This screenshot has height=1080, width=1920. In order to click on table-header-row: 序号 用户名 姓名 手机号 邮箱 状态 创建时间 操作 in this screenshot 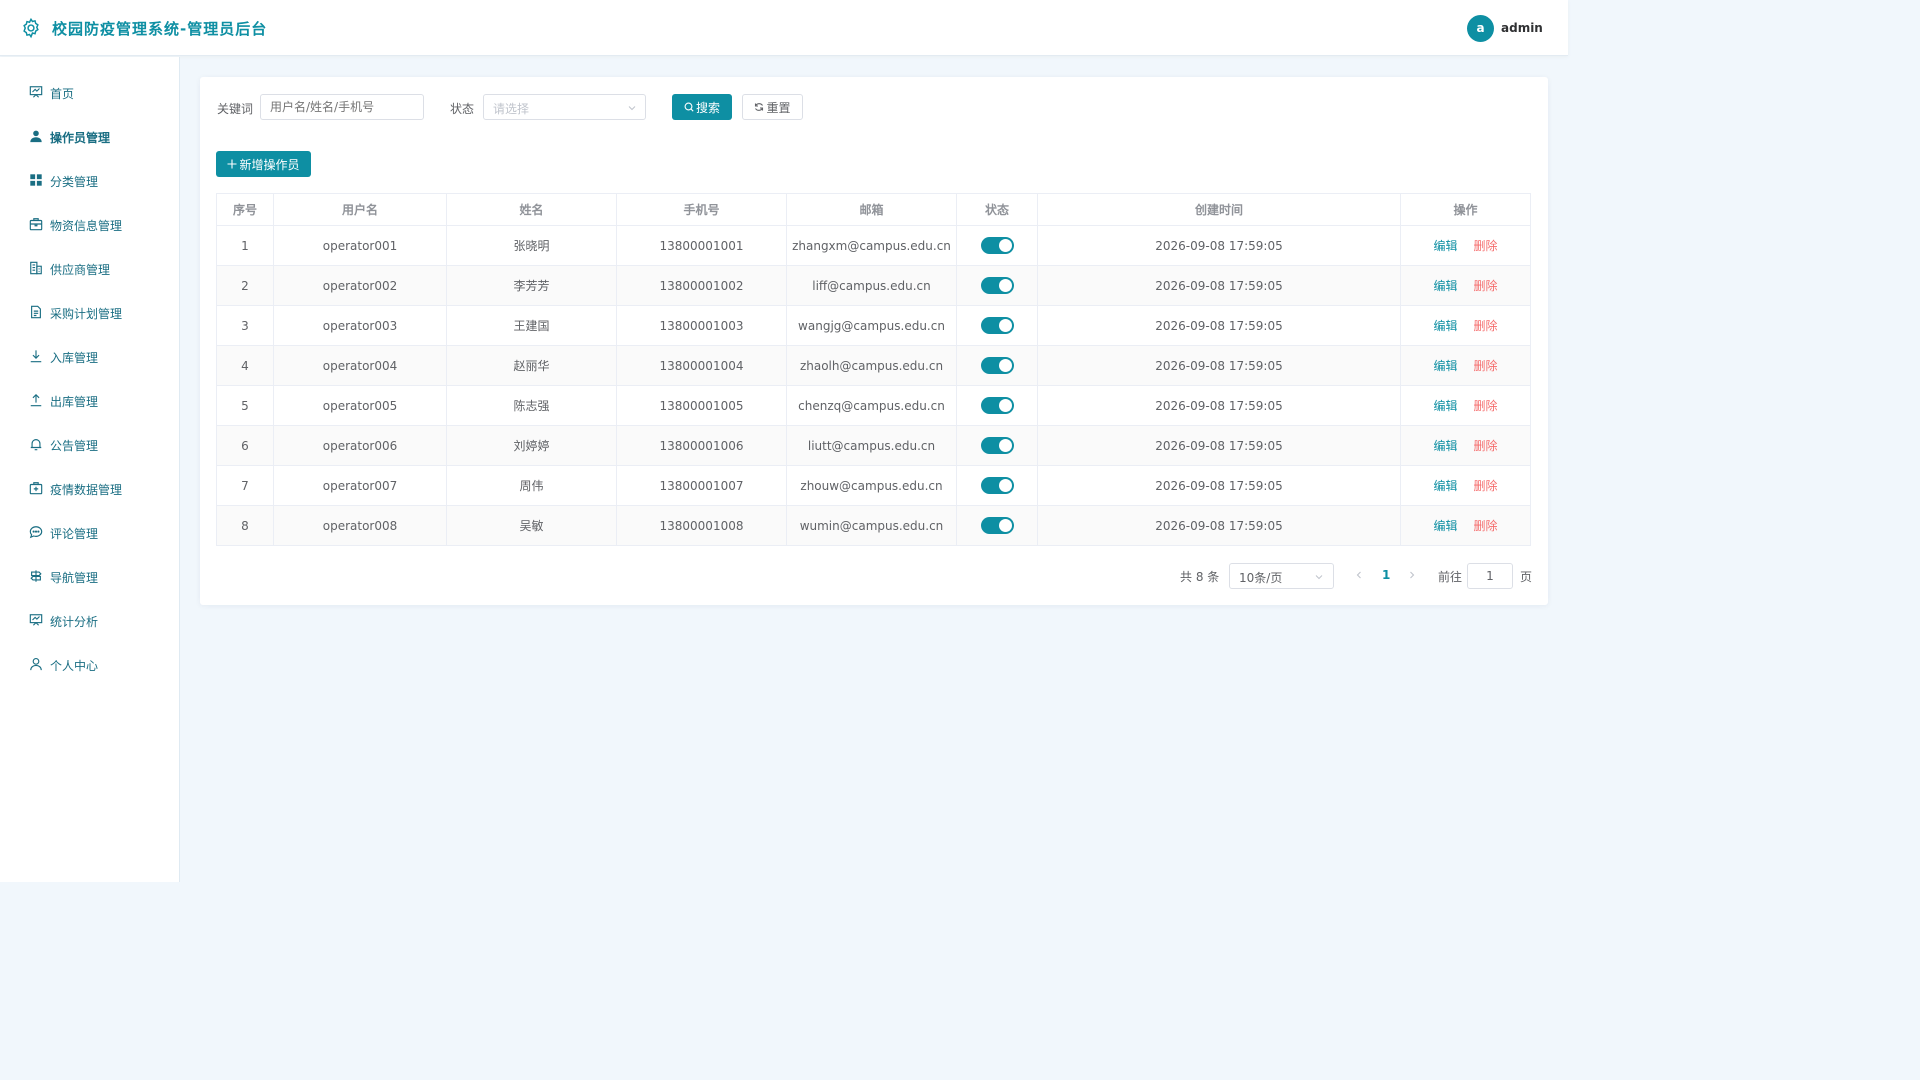, I will do `click(874, 210)`.